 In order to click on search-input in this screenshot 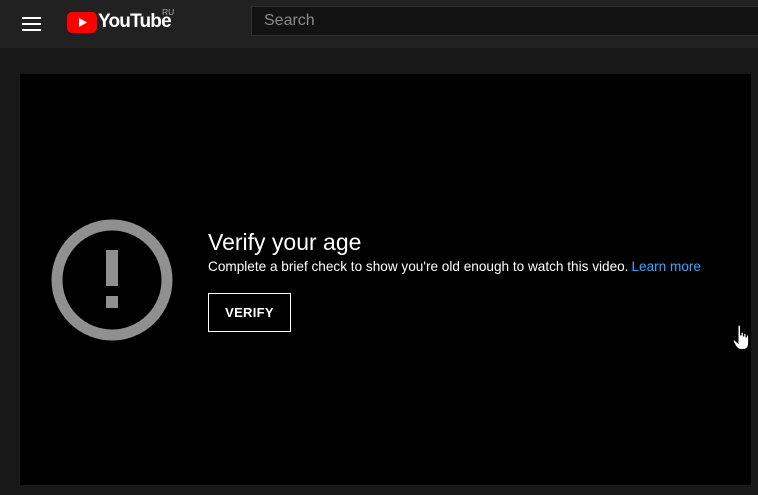, I will do `click(505, 21)`.